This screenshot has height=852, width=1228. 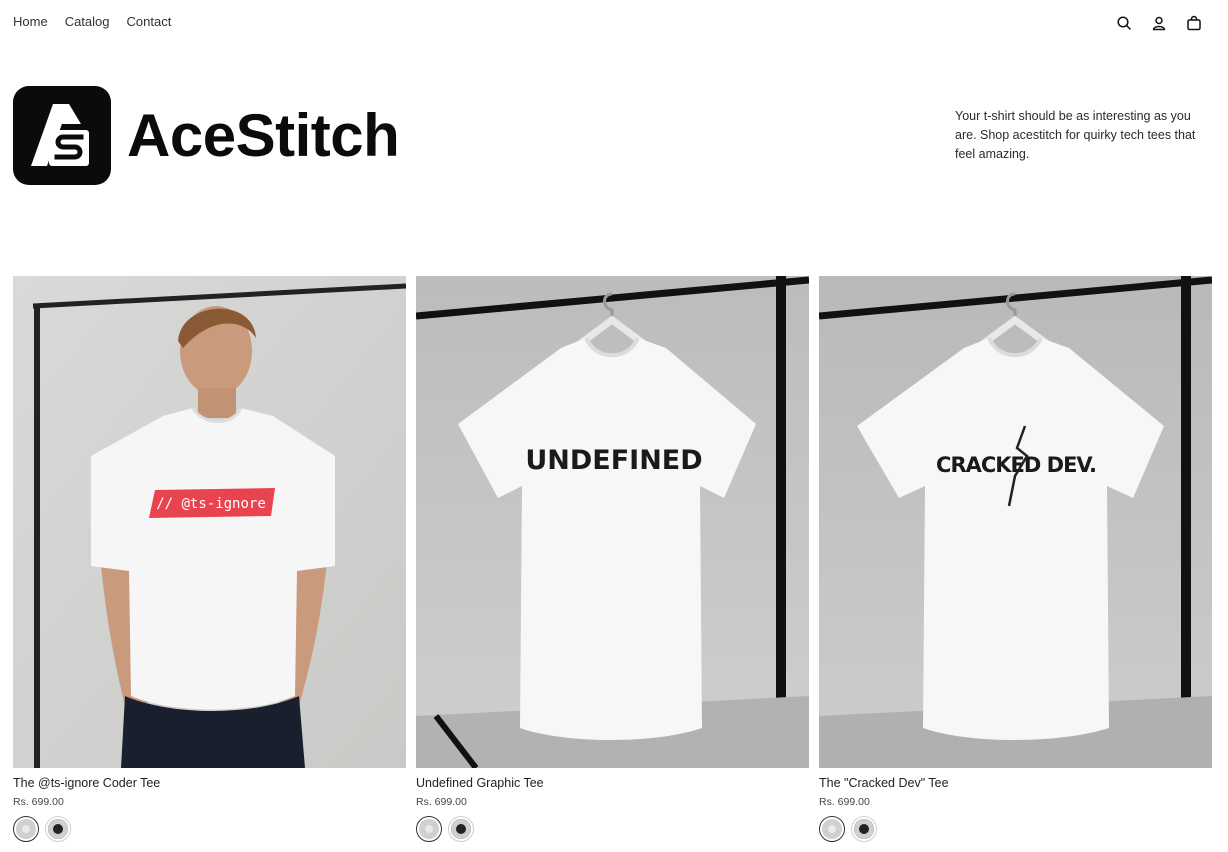 I want to click on brand-logo, so click(x=62, y=135).